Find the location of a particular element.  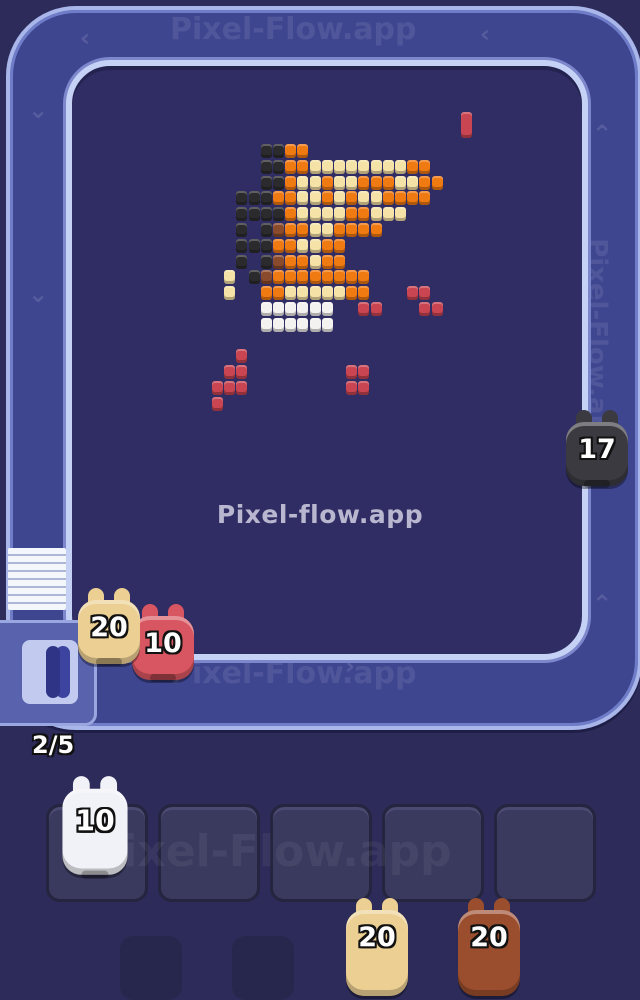

held-shooter-white: 10 is located at coordinates (95, 827).